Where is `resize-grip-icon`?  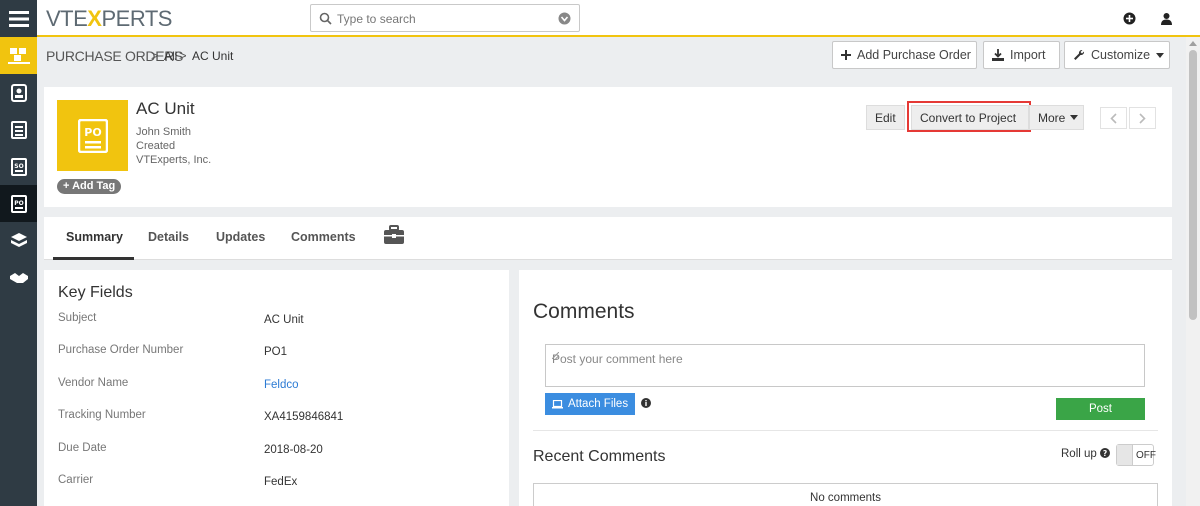
resize-grip-icon is located at coordinates (847, 368).